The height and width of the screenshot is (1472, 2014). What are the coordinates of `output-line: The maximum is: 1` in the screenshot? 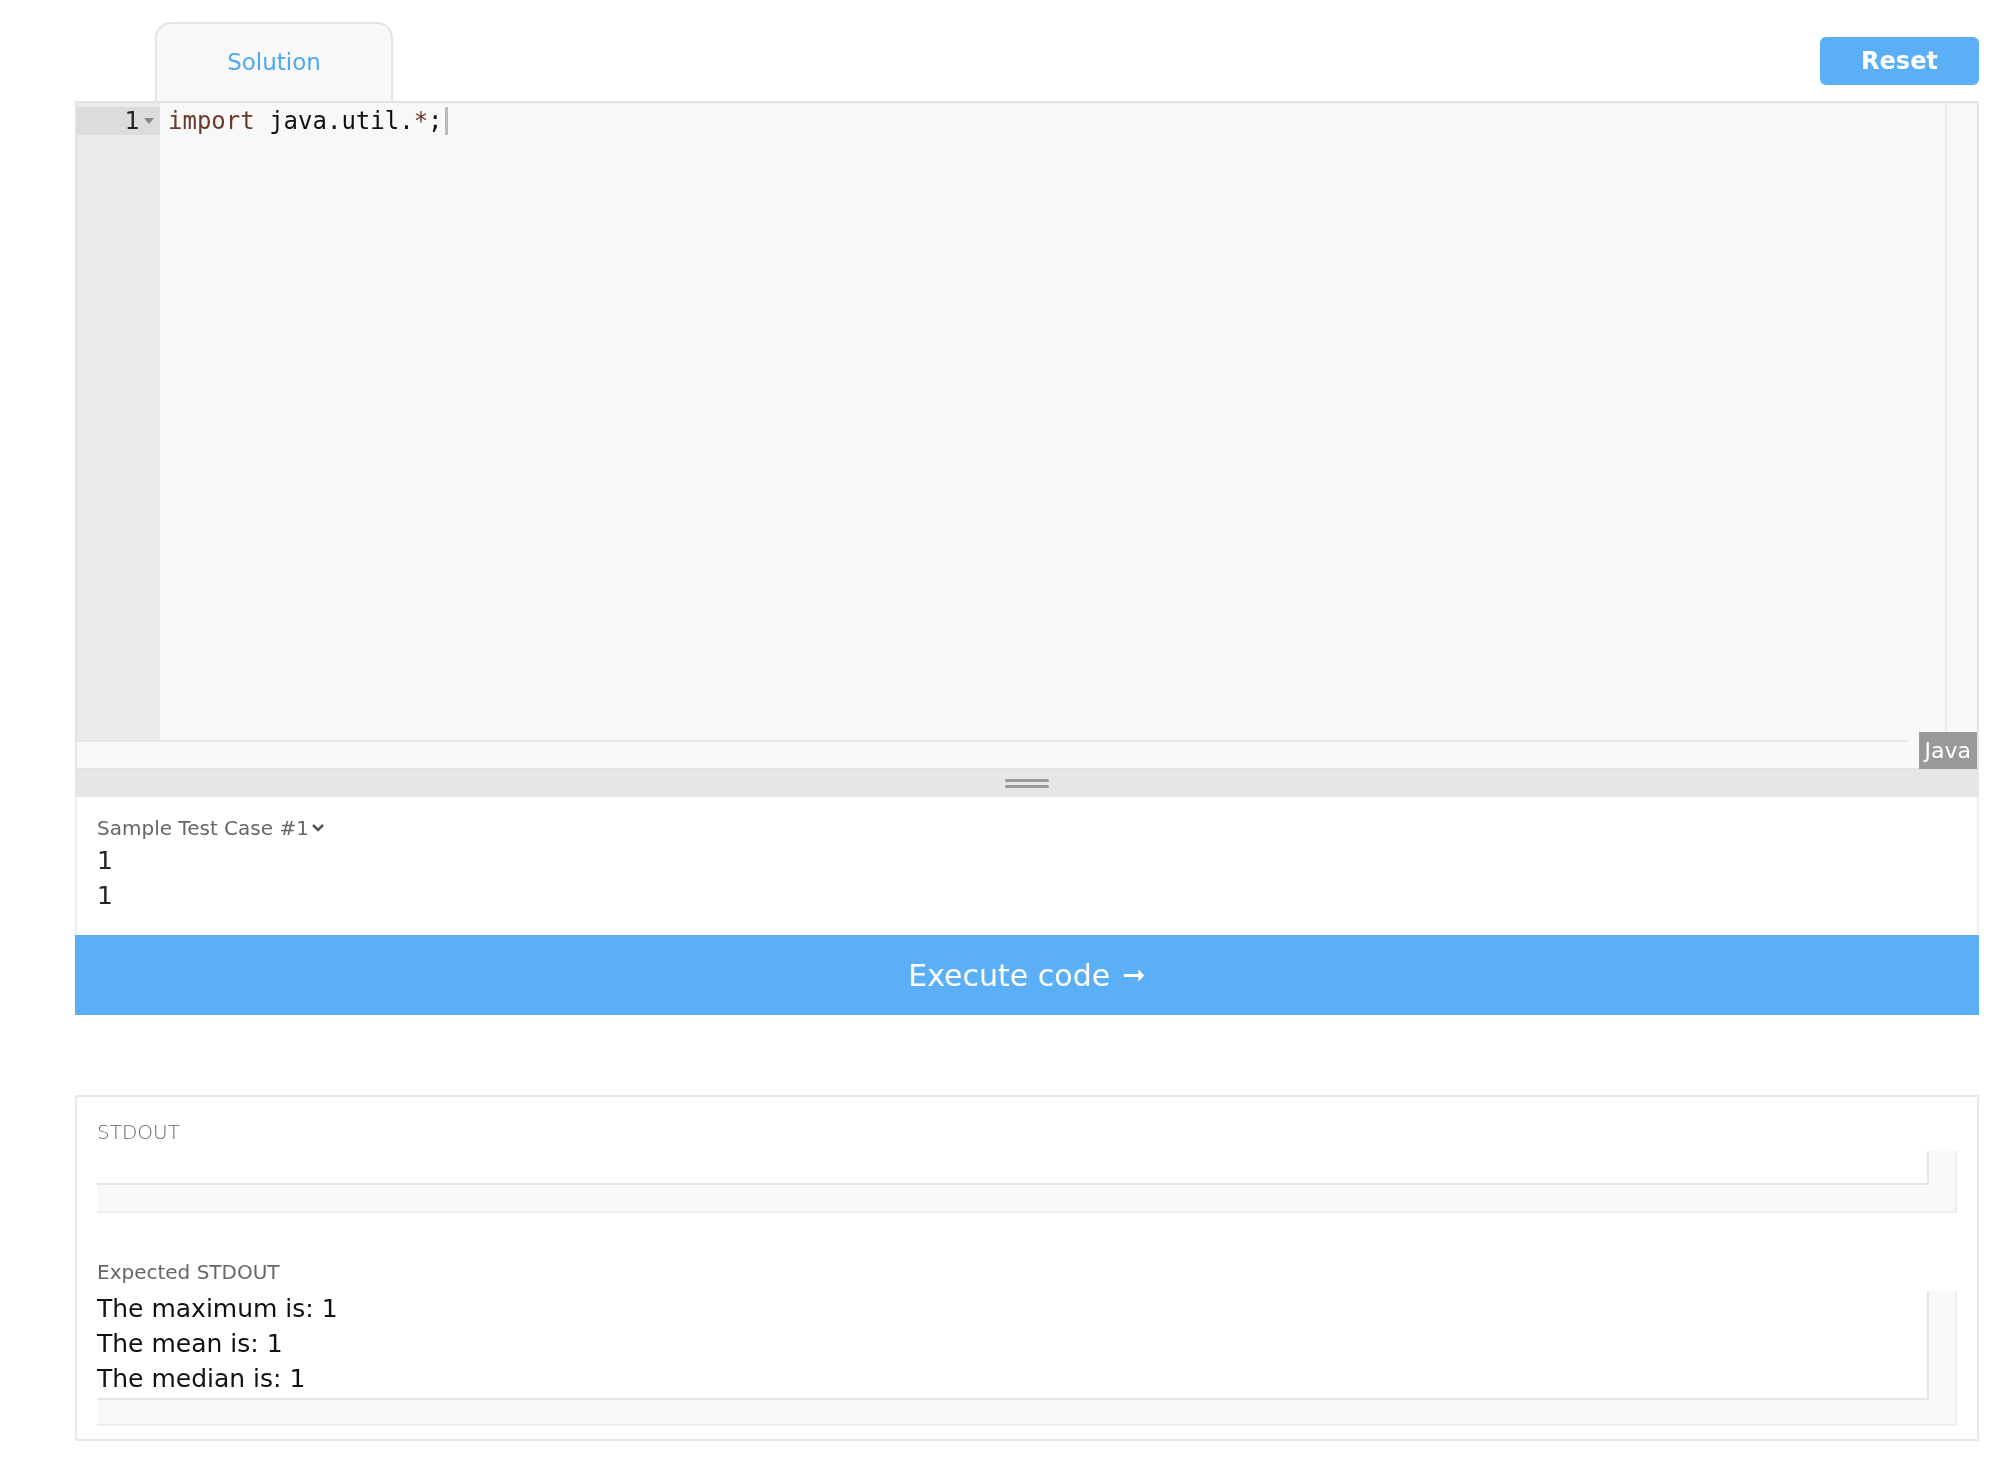 It's located at (218, 1309).